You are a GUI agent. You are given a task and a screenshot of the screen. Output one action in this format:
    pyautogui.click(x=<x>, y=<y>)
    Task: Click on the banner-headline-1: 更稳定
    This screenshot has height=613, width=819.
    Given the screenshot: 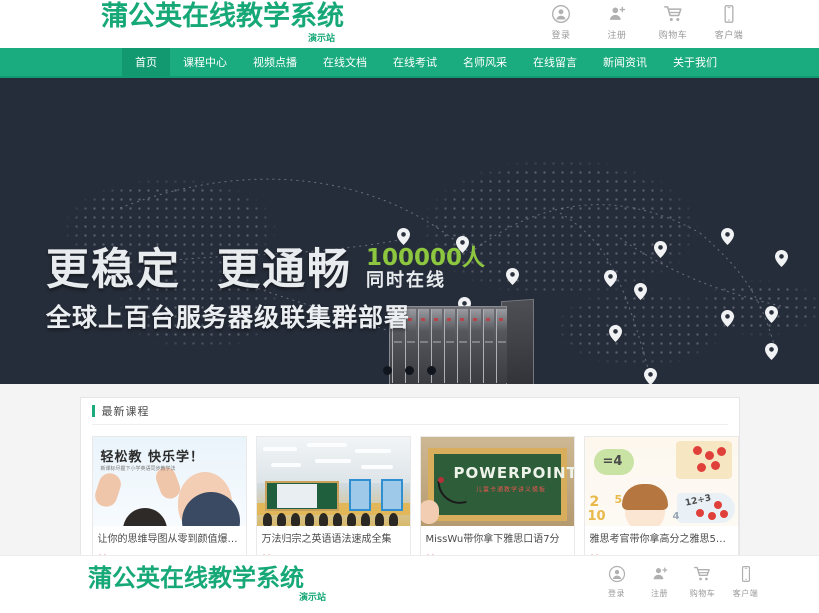 What is the action you would take?
    pyautogui.click(x=113, y=270)
    